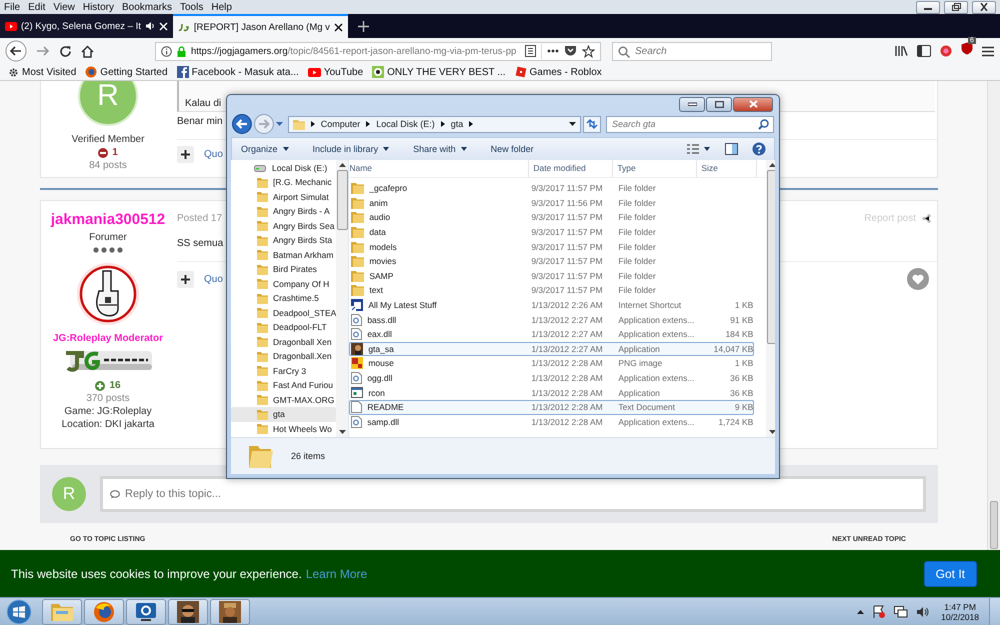 This screenshot has height=625, width=1000. I want to click on menu-item: Bookmarks, so click(147, 7).